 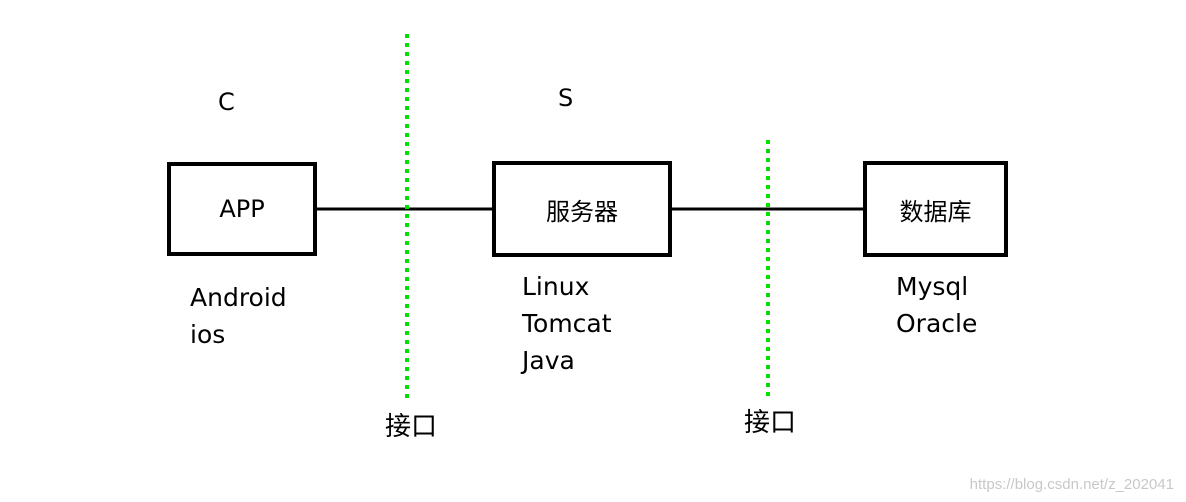 I want to click on client-column-label: C, so click(x=226, y=102).